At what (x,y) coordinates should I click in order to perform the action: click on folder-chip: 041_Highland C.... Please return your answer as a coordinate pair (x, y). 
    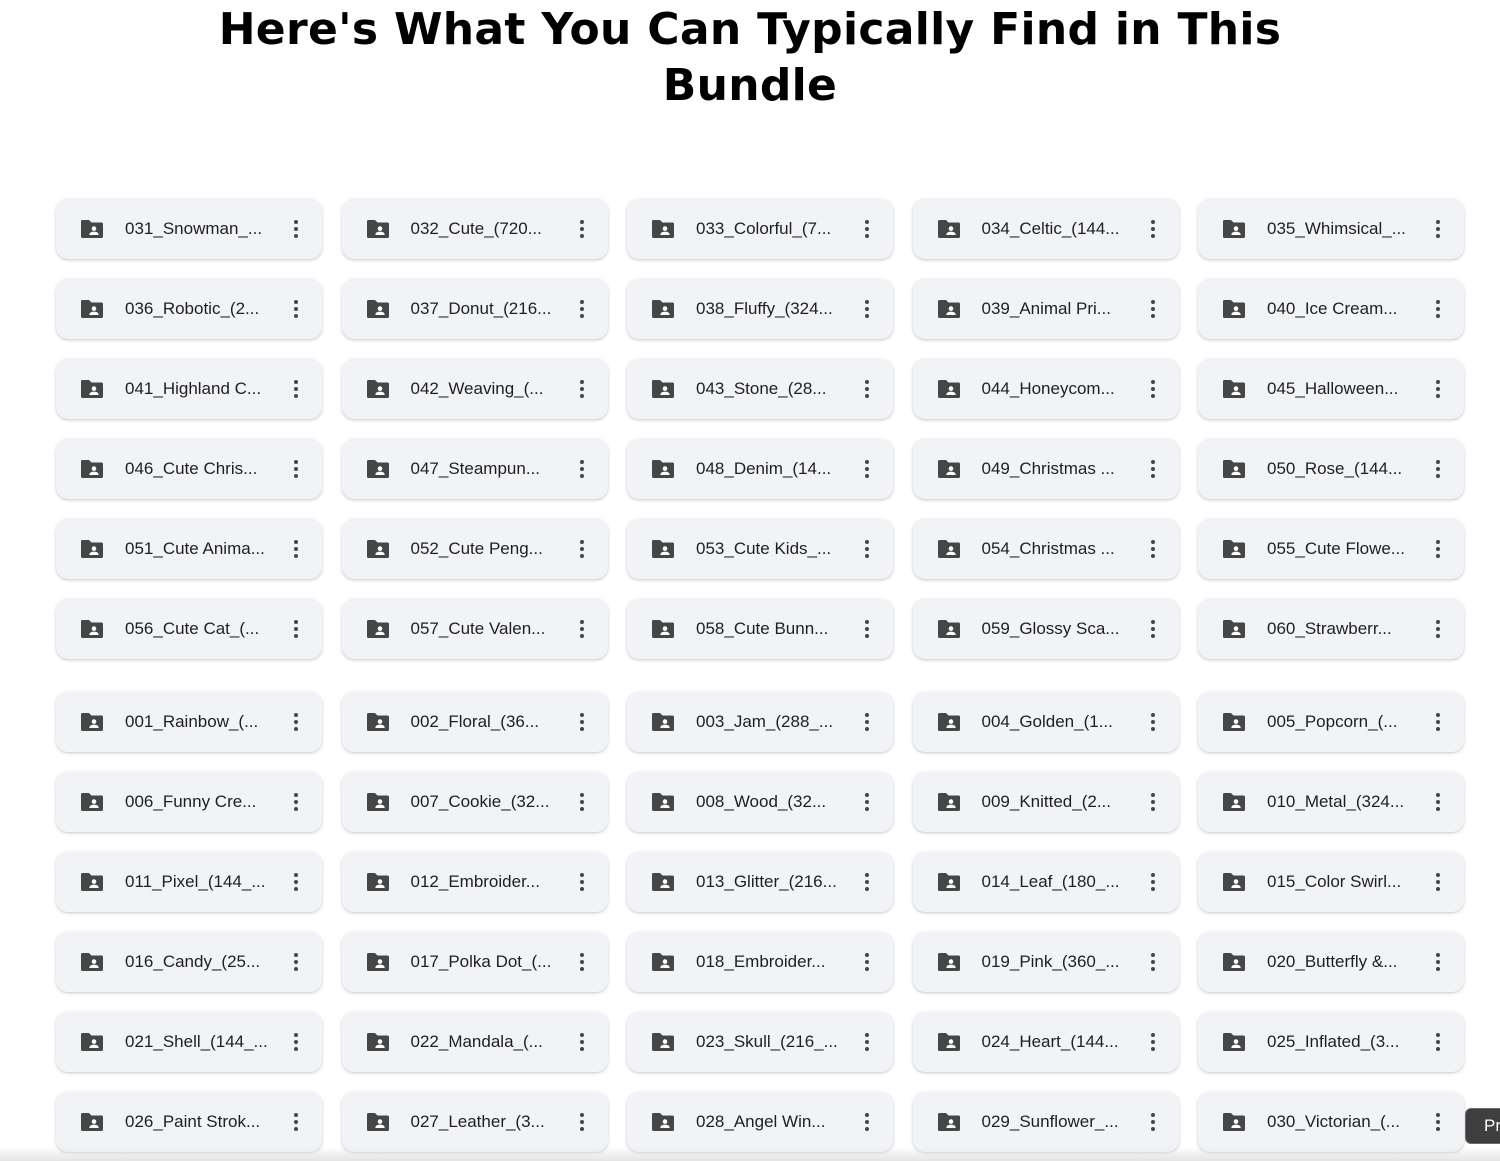
    Looking at the image, I should click on (189, 389).